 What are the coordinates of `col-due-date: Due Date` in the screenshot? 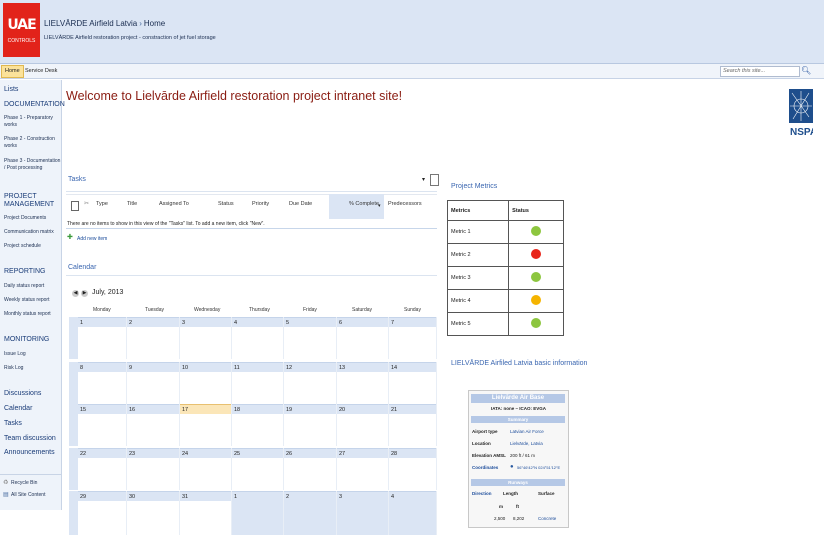 It's located at (300, 204).